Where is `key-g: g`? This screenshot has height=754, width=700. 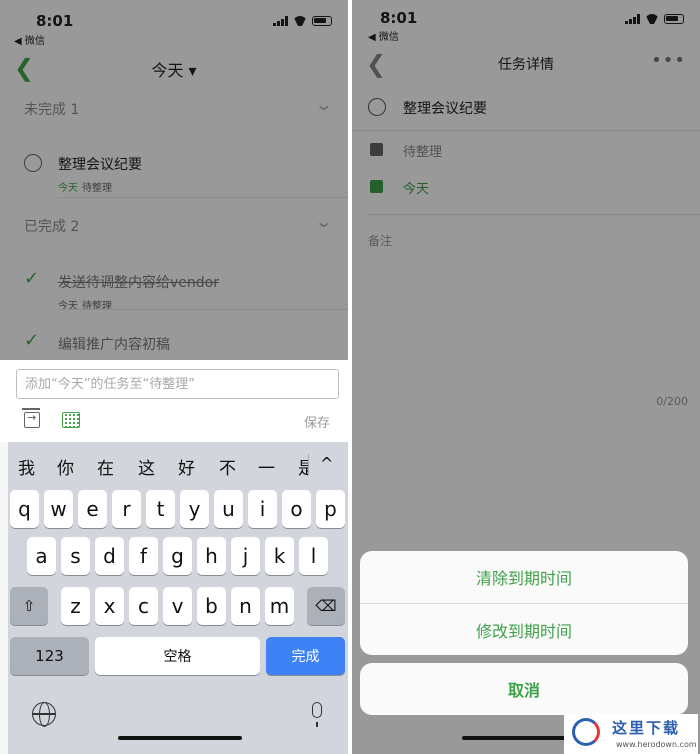
key-g: g is located at coordinates (177, 556).